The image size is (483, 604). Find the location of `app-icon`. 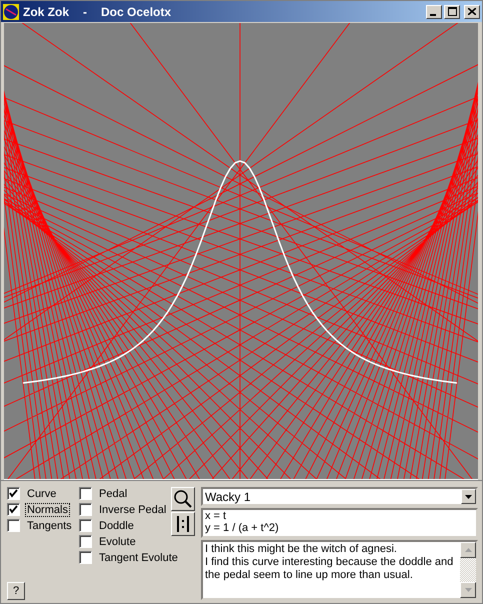

app-icon is located at coordinates (11, 12).